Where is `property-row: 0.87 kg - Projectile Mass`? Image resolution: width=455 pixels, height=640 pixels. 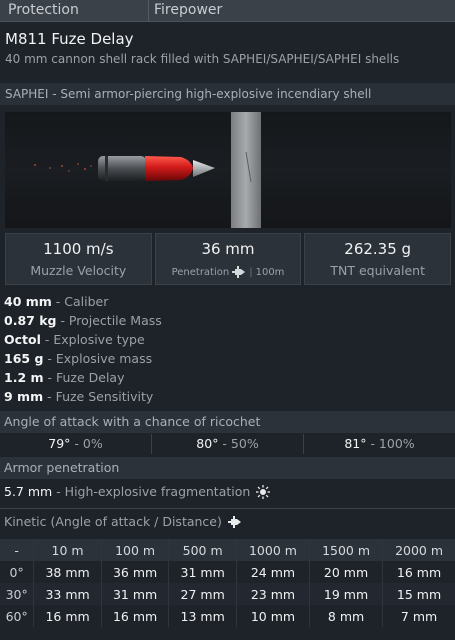
property-row: 0.87 kg - Projectile Mass is located at coordinates (83, 320).